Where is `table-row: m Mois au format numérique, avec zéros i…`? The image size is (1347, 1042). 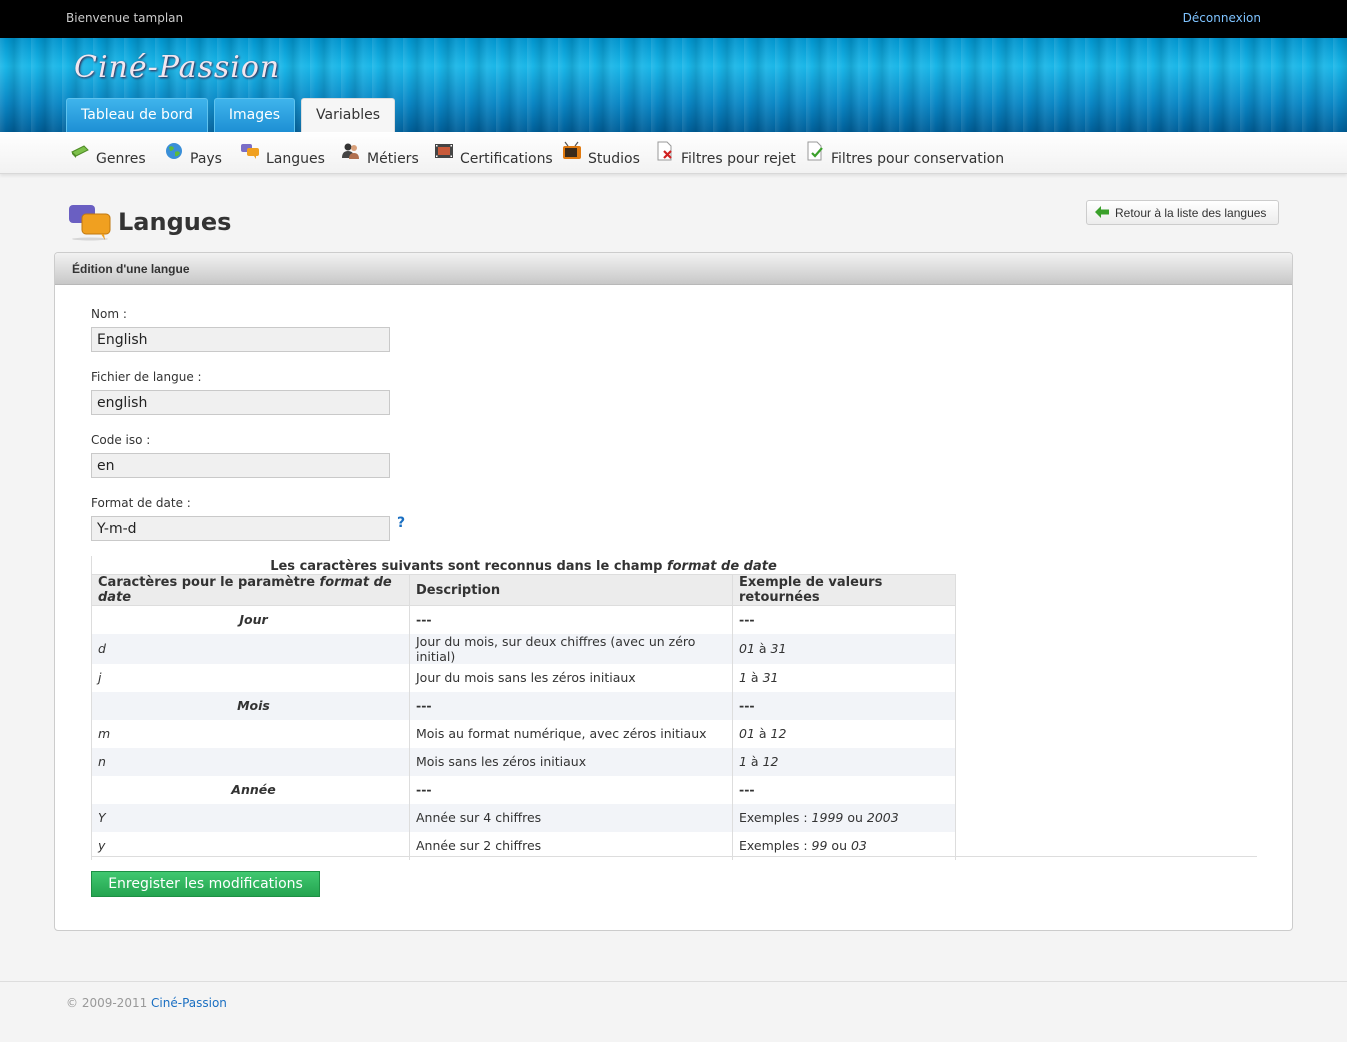 table-row: m Mois au format numérique, avec zéros i… is located at coordinates (523, 733).